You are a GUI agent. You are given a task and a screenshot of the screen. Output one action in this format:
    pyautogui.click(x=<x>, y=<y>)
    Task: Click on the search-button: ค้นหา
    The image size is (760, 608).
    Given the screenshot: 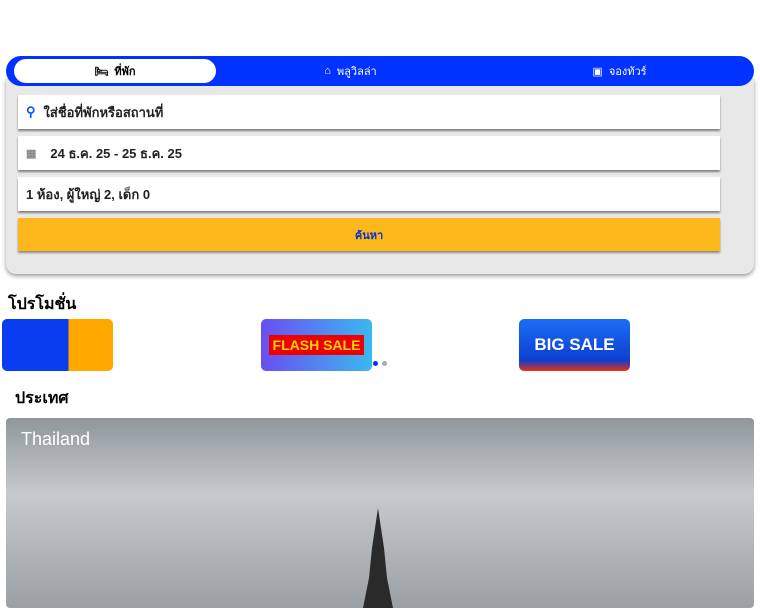 What is the action you would take?
    pyautogui.click(x=369, y=234)
    